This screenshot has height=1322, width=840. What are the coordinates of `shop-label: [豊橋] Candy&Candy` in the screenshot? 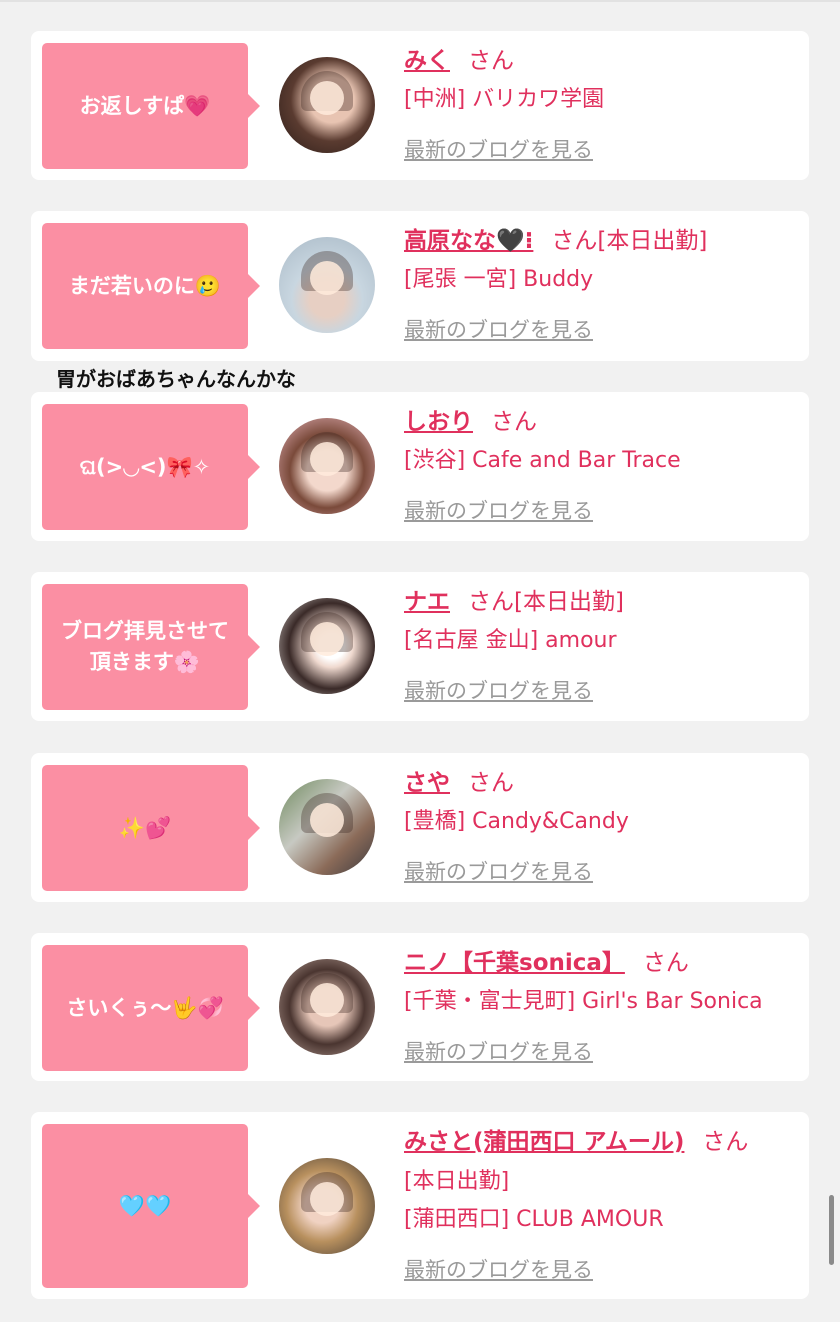 It's located at (516, 821).